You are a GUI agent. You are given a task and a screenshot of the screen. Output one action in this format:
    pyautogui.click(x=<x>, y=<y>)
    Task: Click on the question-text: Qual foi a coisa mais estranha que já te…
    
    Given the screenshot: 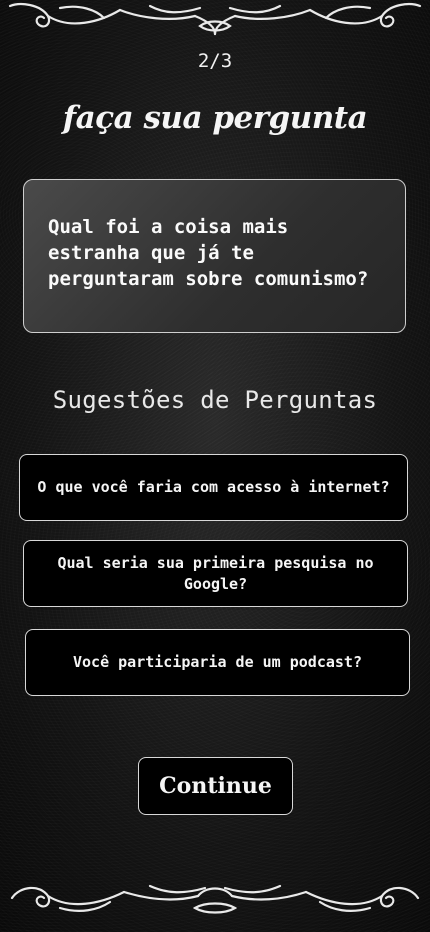 What is the action you would take?
    pyautogui.click(x=208, y=253)
    